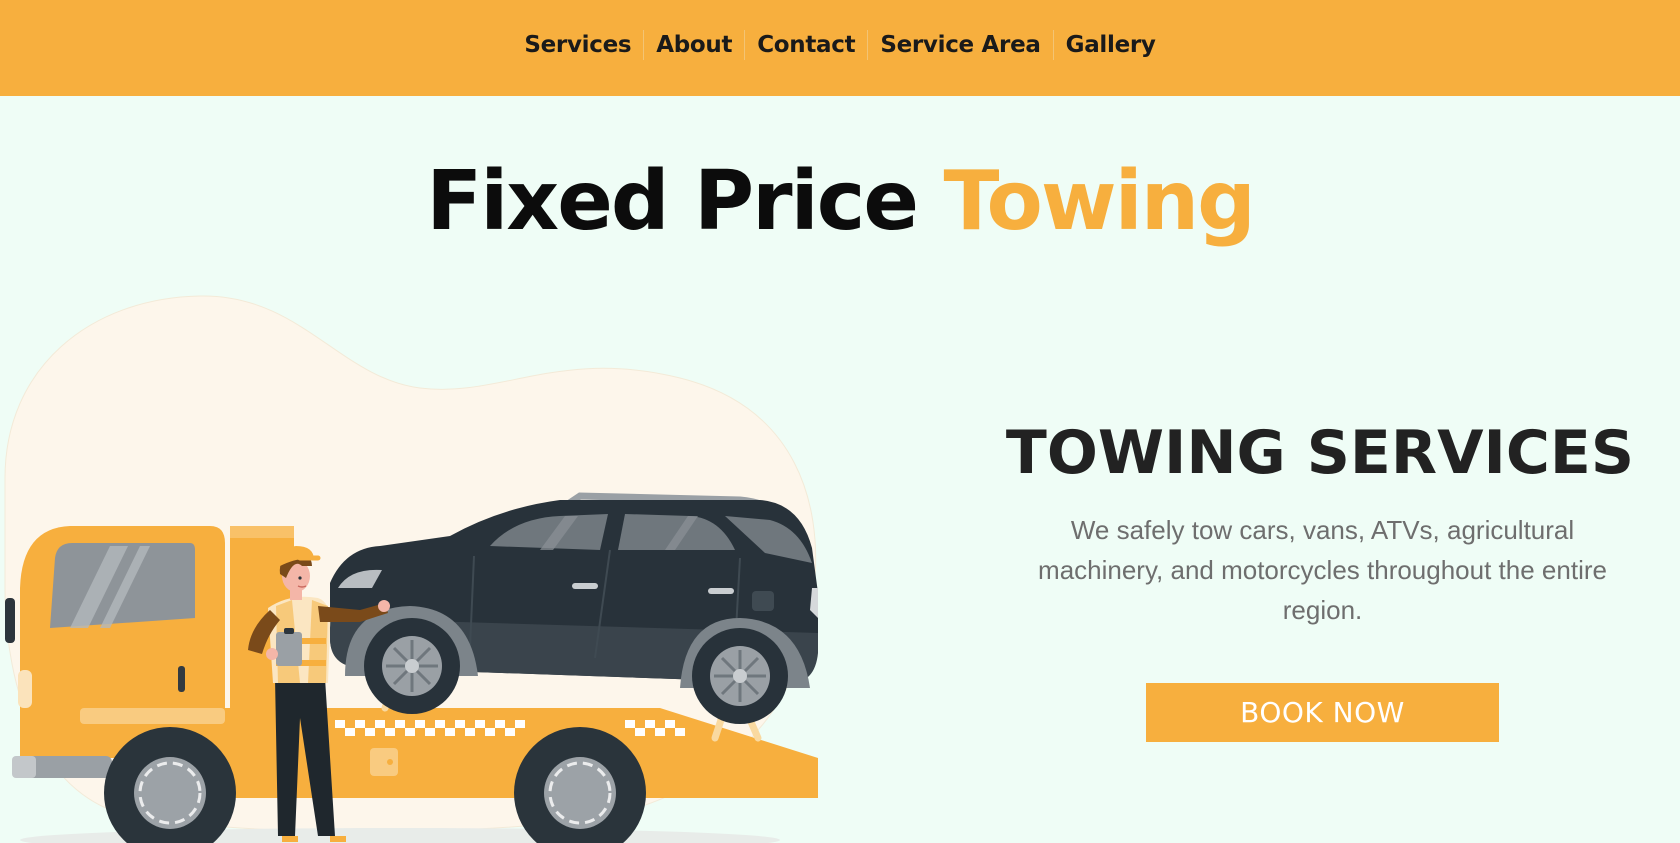  I want to click on nav-item-service-area: Service Area, so click(960, 45).